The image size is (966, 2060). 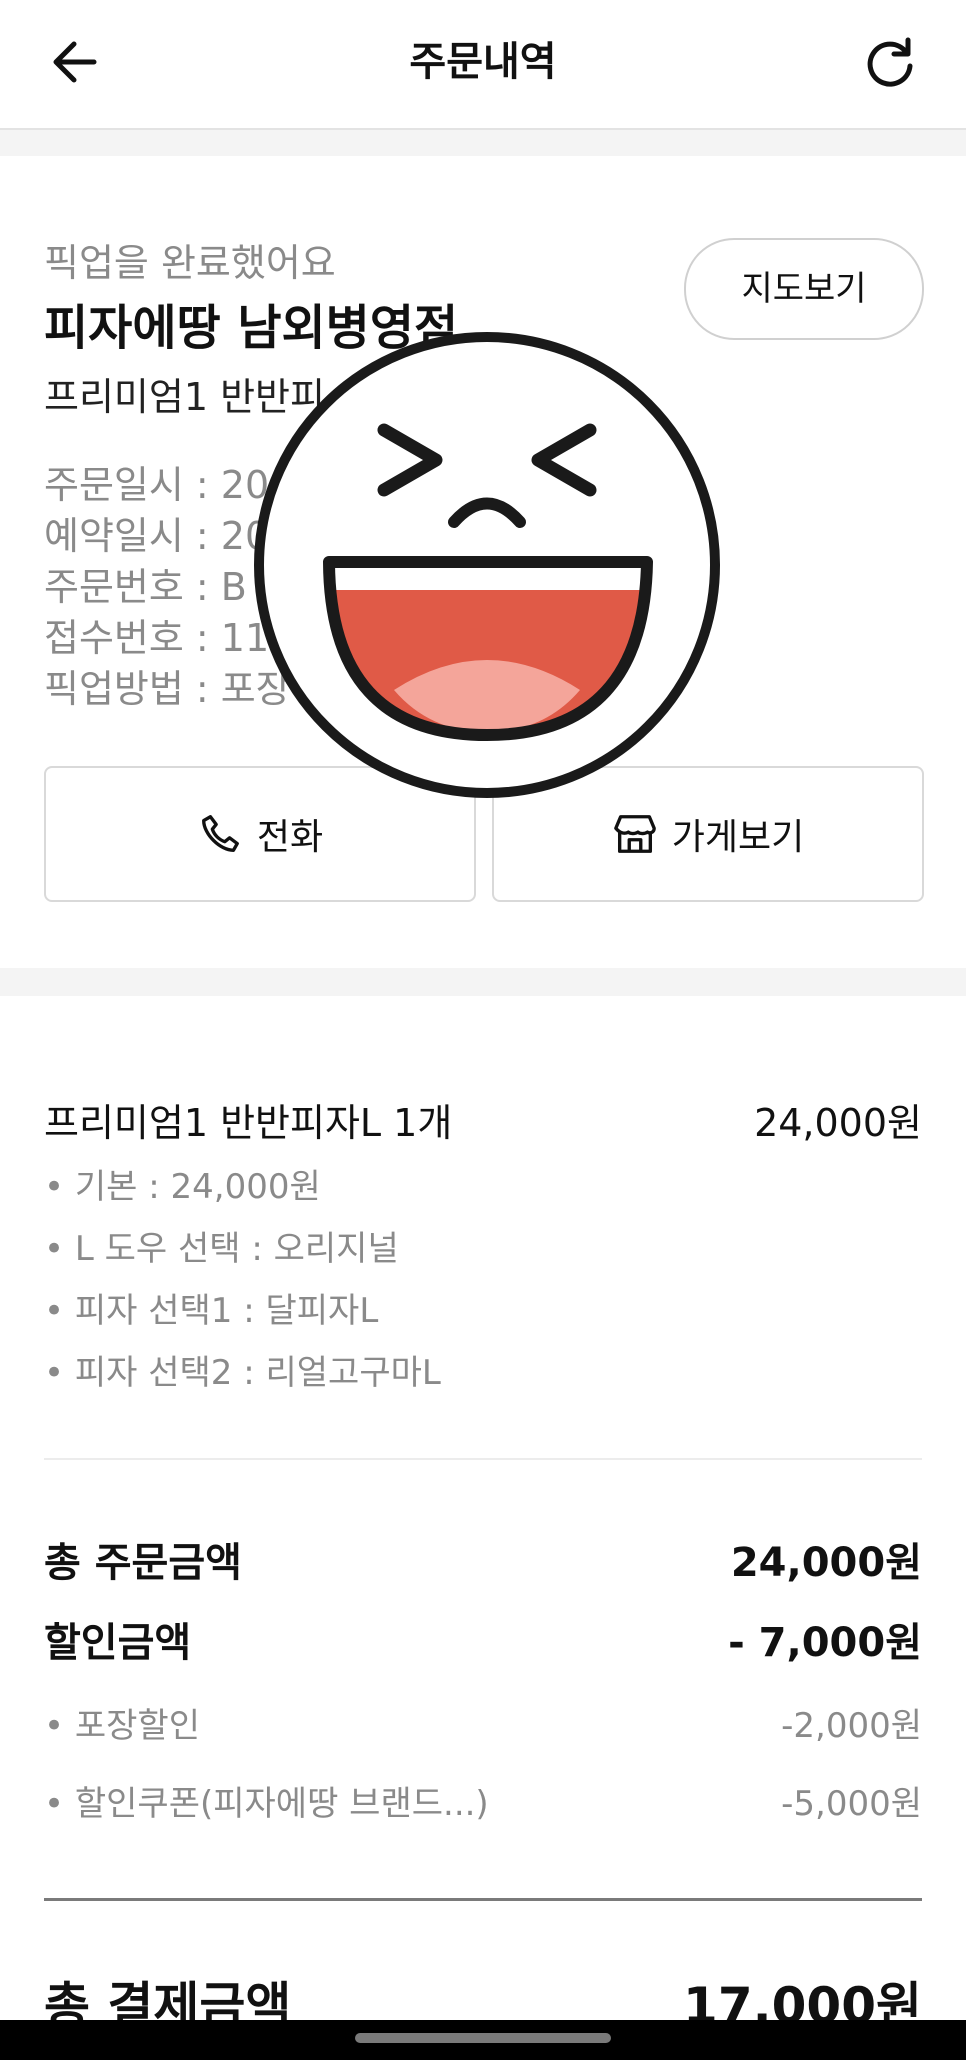 What do you see at coordinates (738, 837) in the screenshot?
I see `store-view-button-label: 가게보기` at bounding box center [738, 837].